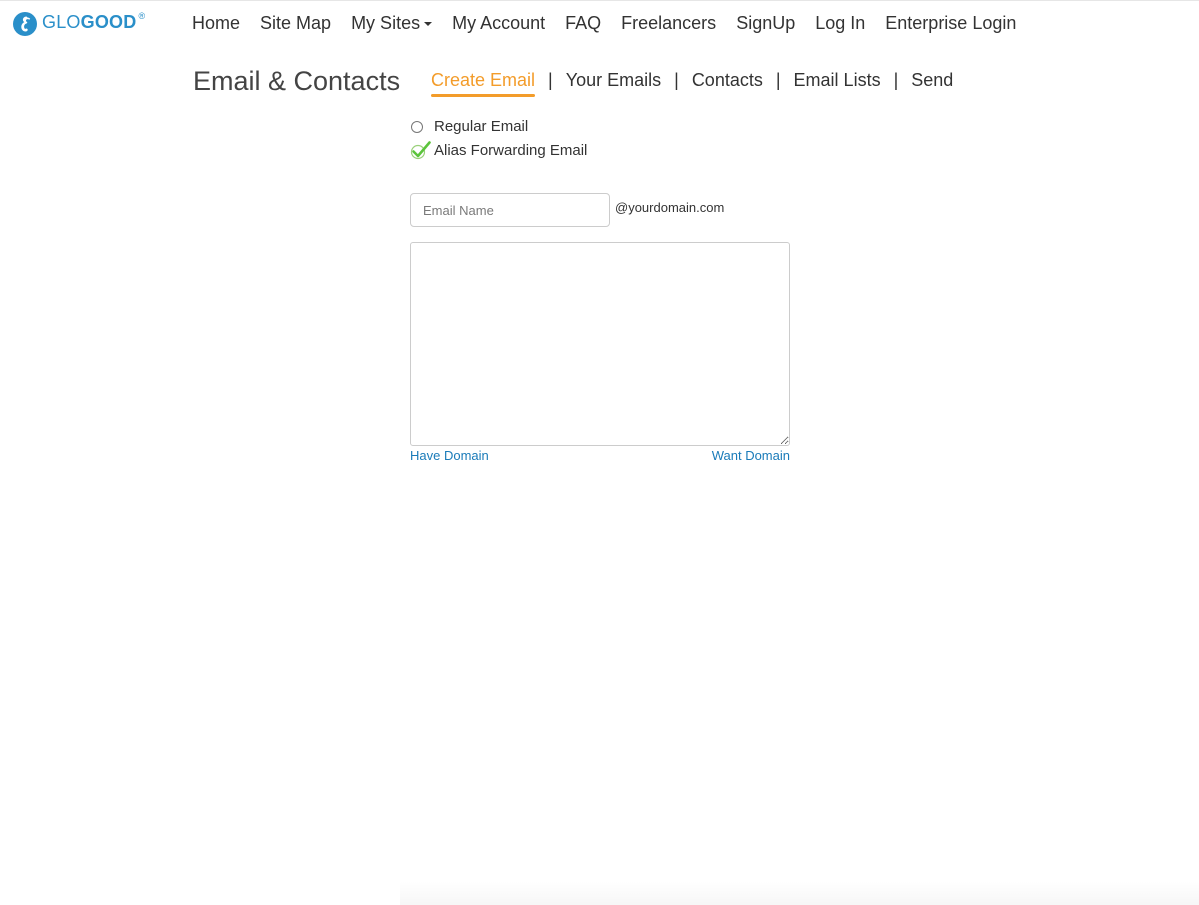 The image size is (1199, 905). I want to click on regular-email-label: Regular Email, so click(481, 126).